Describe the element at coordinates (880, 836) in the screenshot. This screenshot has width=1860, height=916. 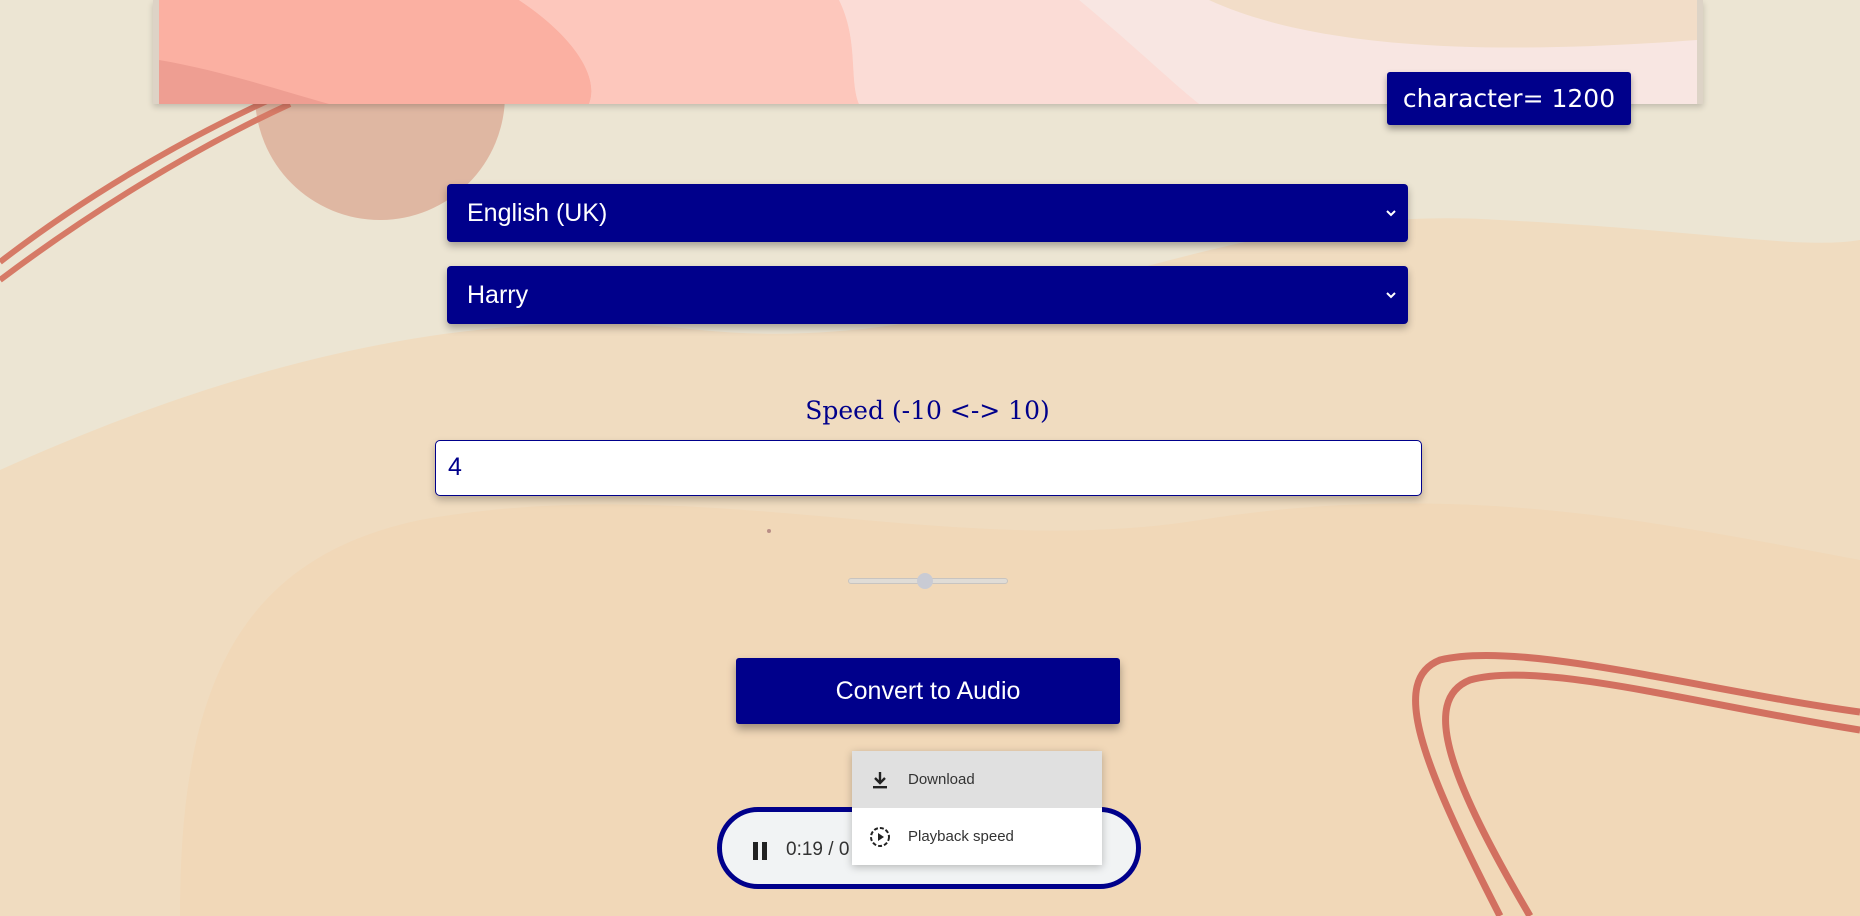
I see `playback-speed-icon` at that location.